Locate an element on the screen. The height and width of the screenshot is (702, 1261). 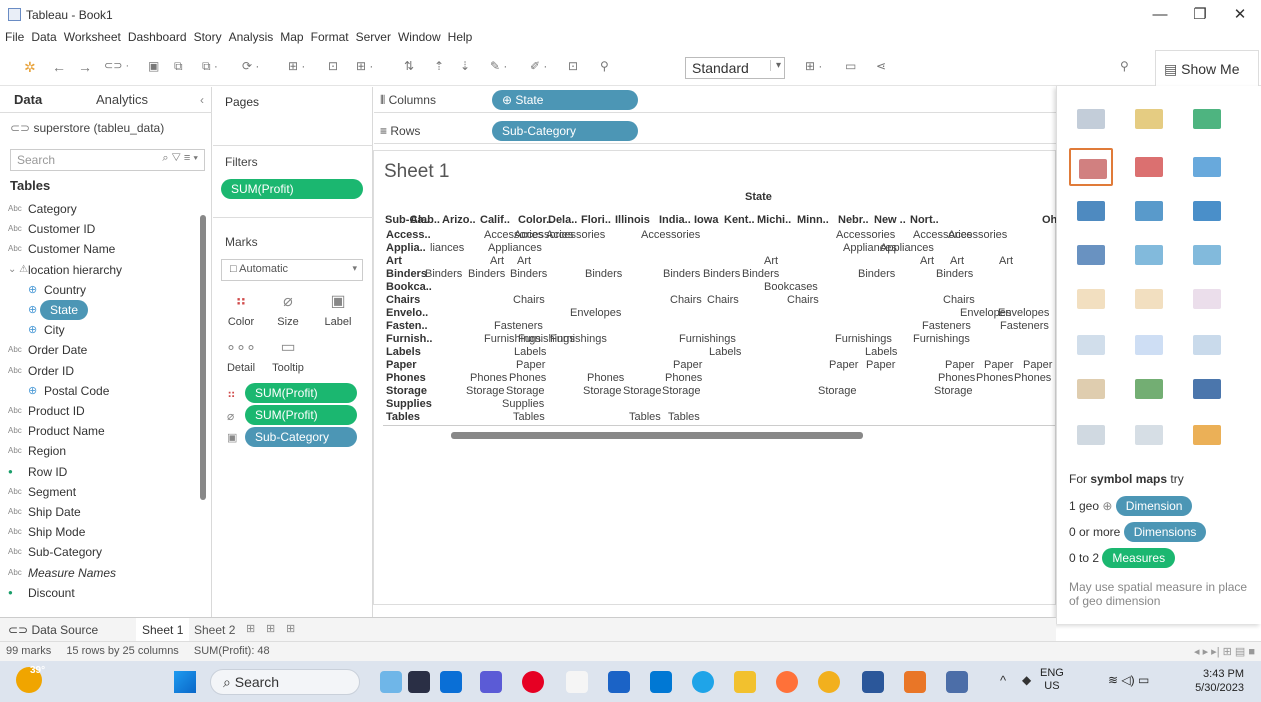
sort-asc-icon: ⇡ is located at coordinates (439, 66).